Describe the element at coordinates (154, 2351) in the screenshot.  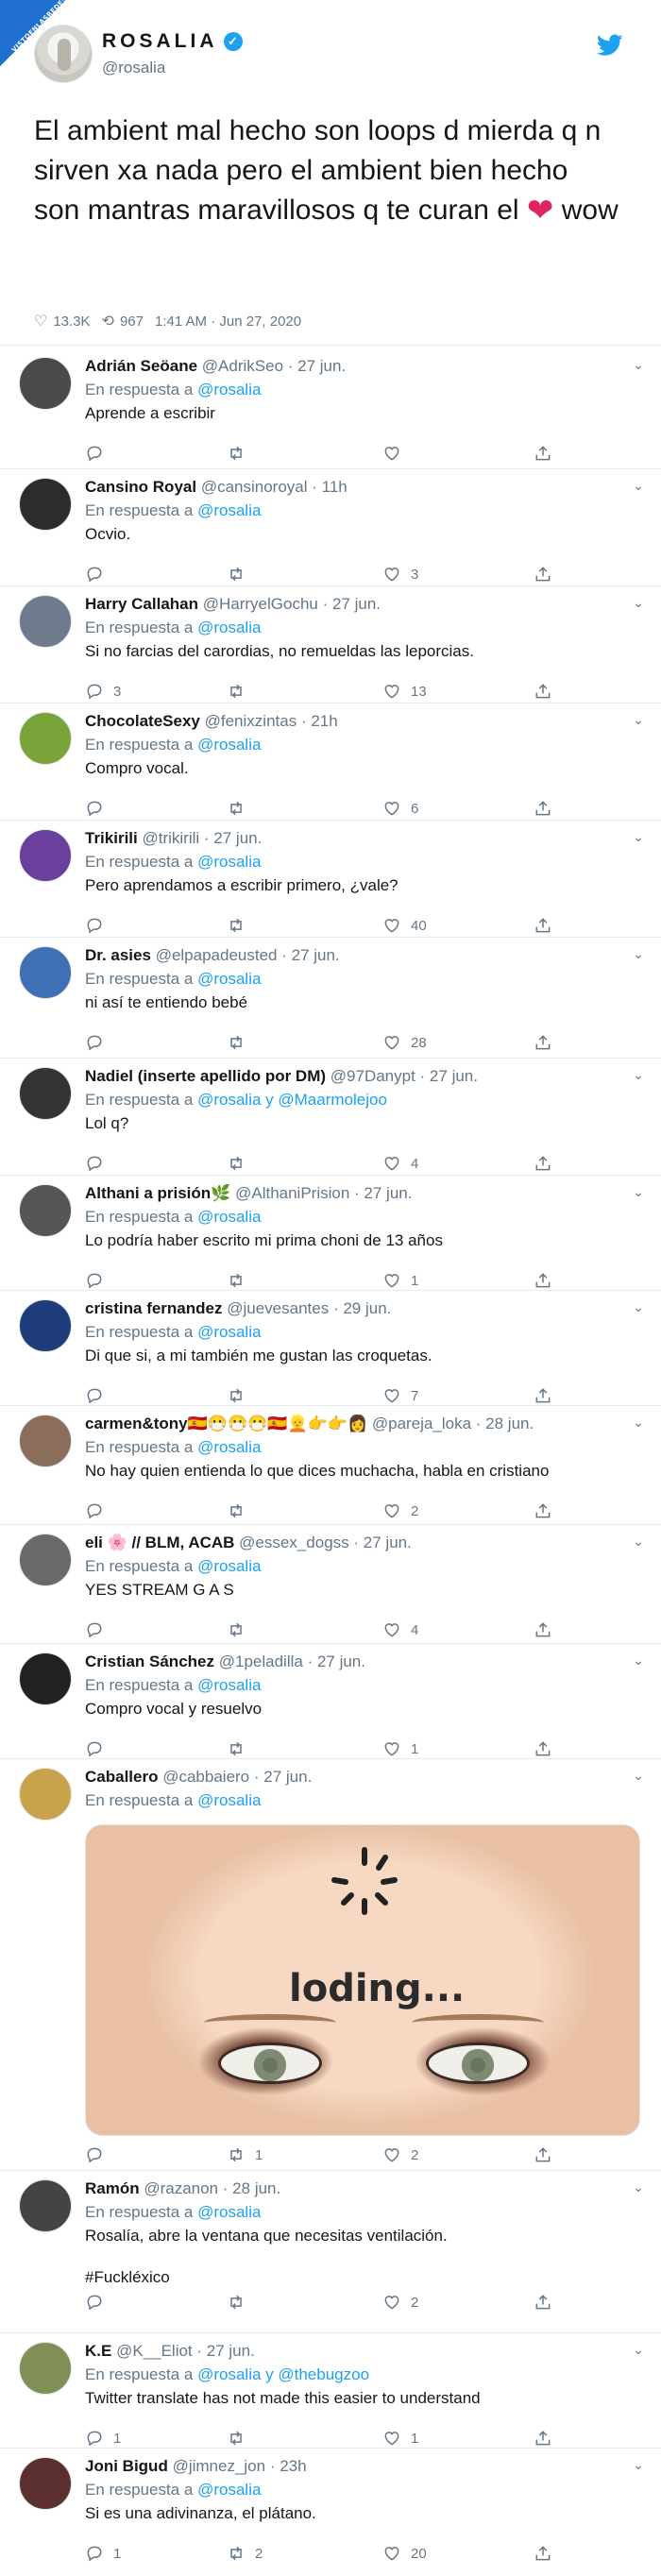
I see `reply-author-handle: @K__Eliot` at that location.